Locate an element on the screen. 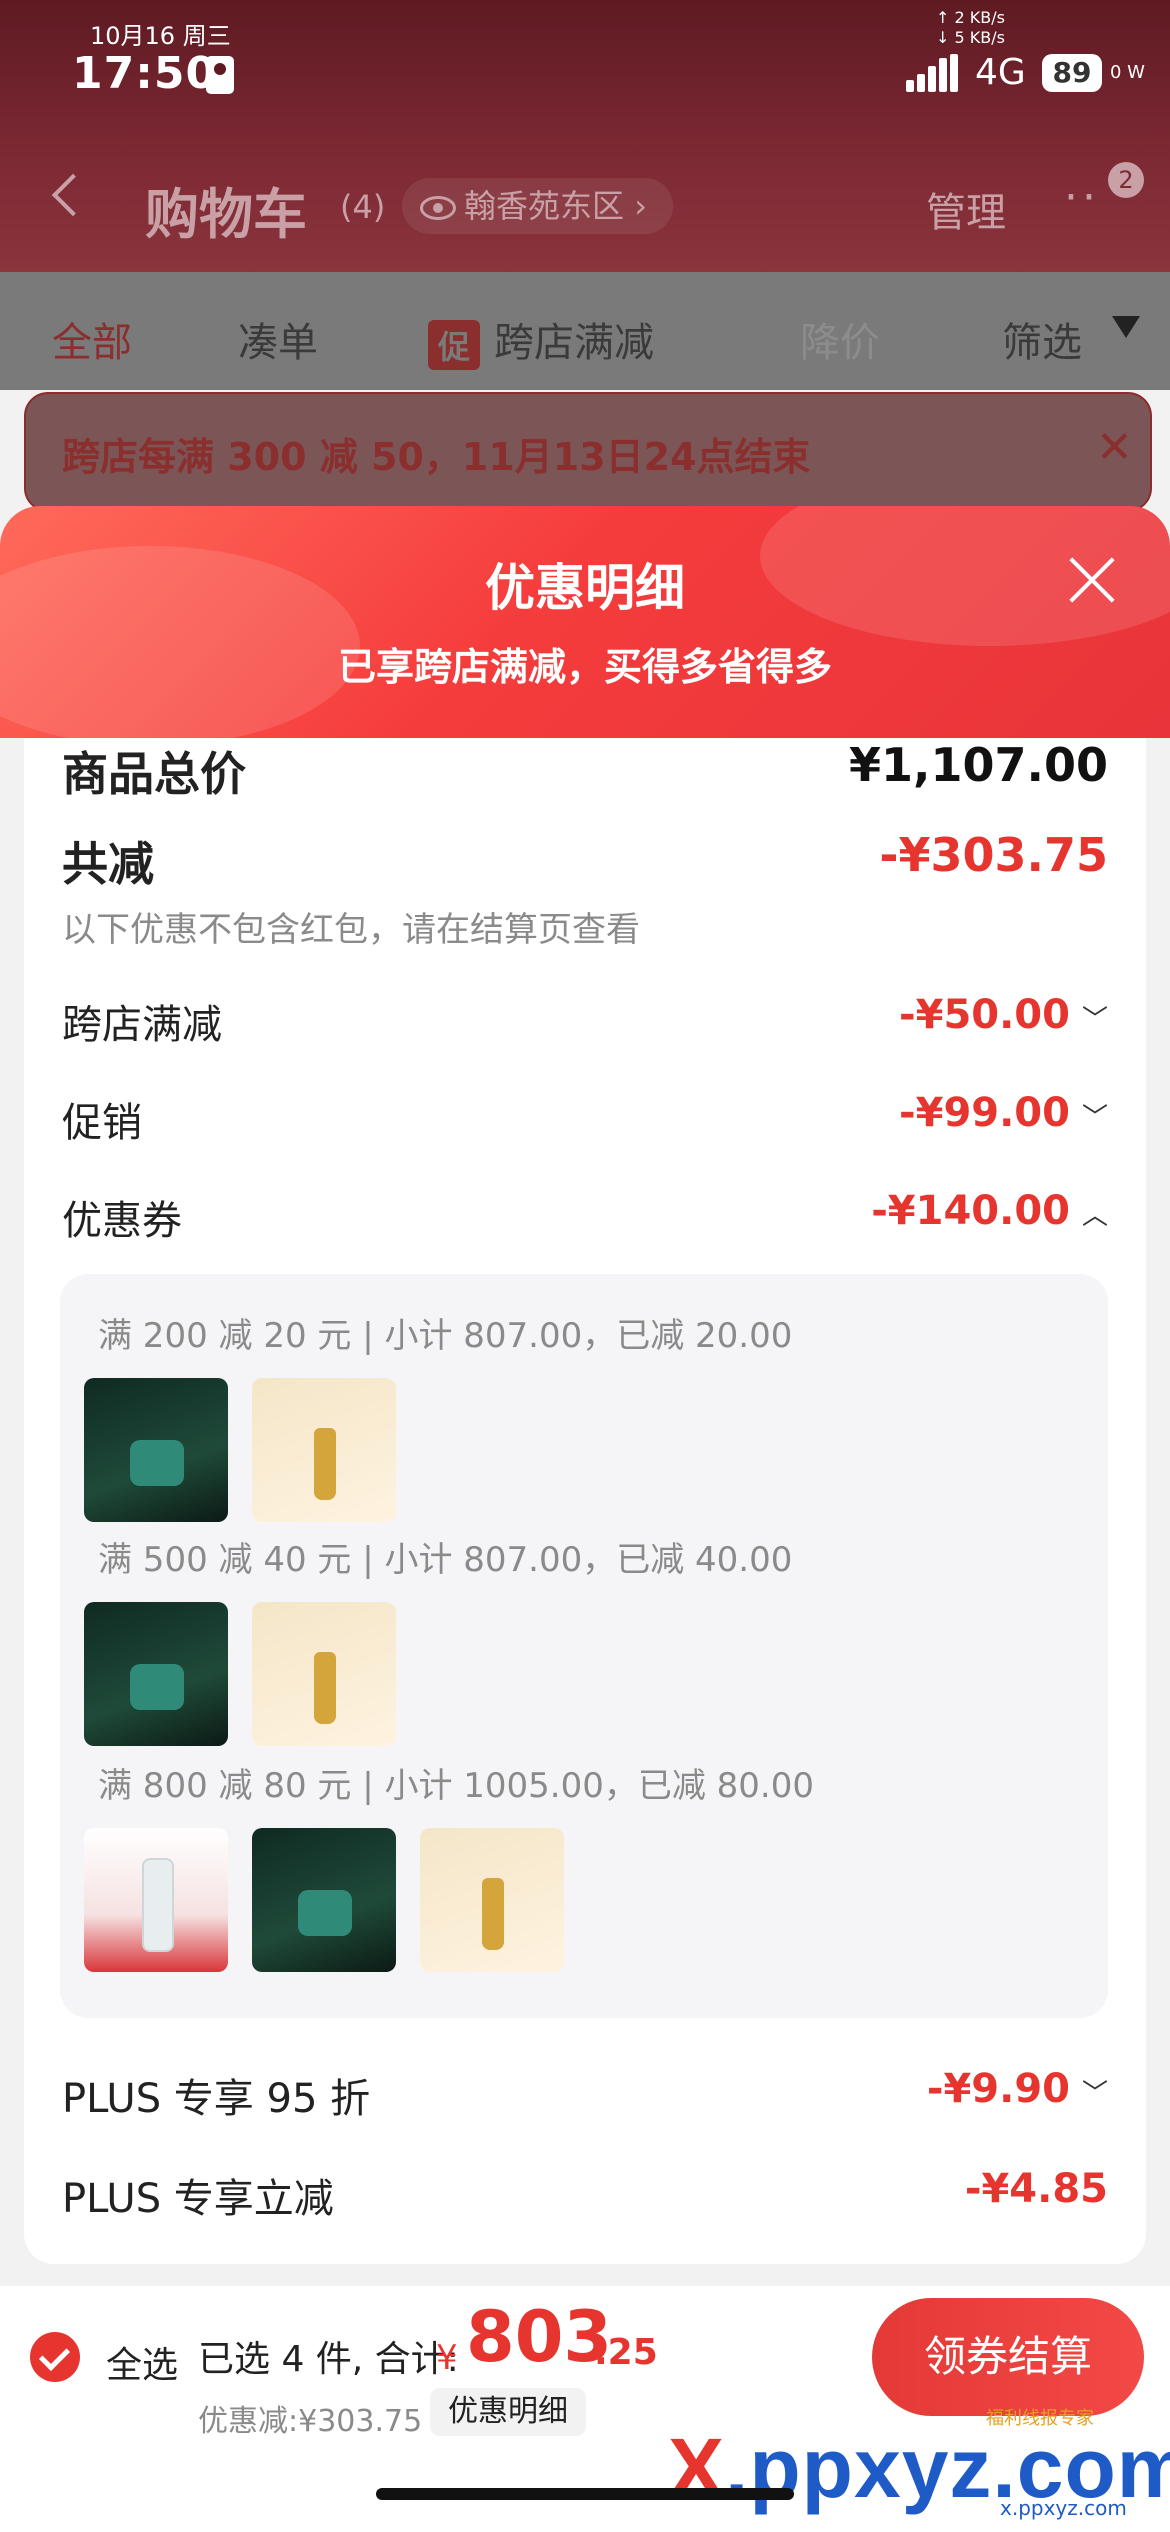 The width and height of the screenshot is (1170, 2532). row-cross-store-value: -¥50.00 ﹀ is located at coordinates (1003, 1015).